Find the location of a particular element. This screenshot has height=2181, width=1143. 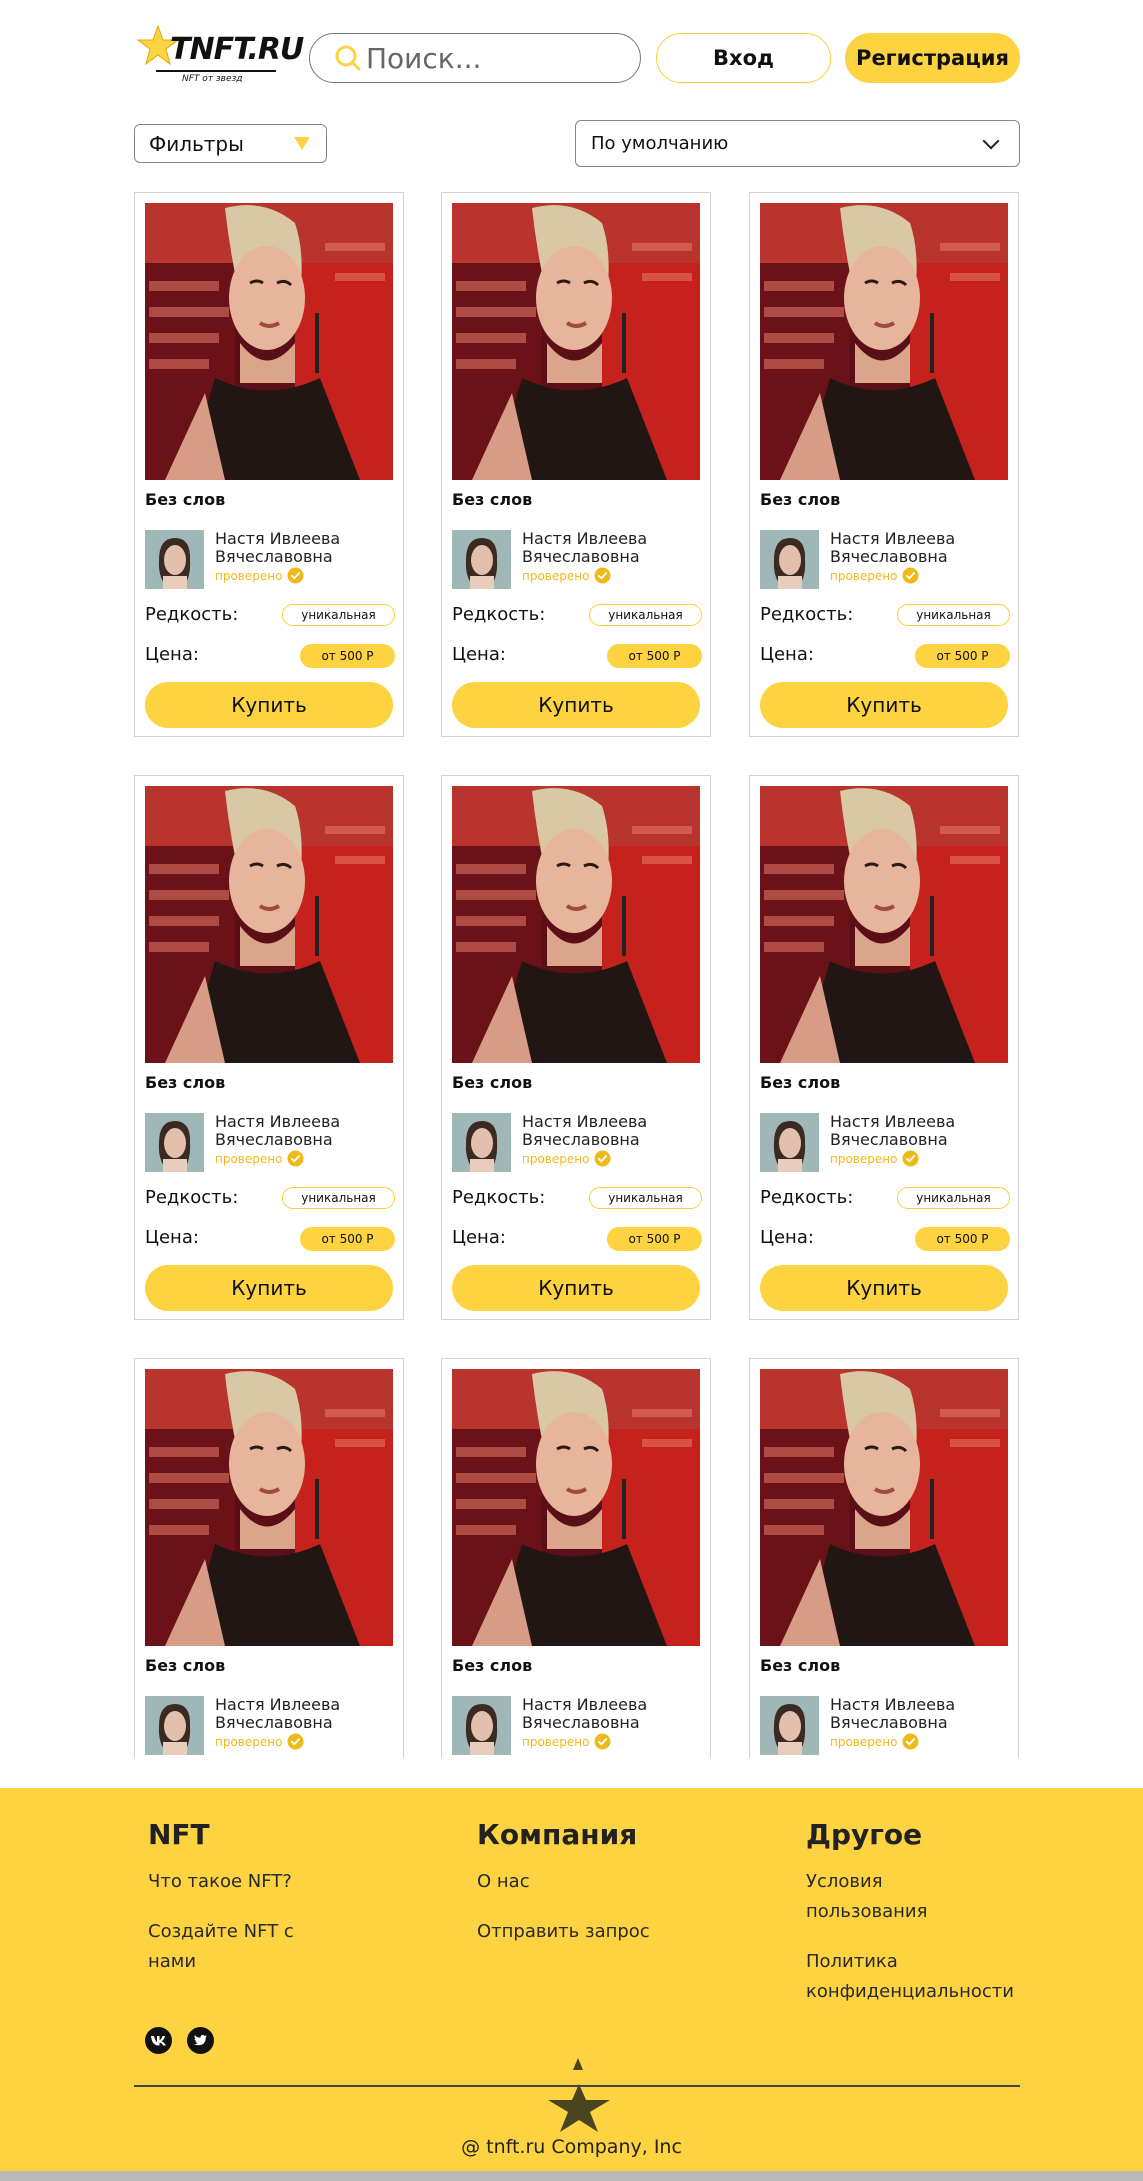

footer-link-send-request: Отправить запрос is located at coordinates (597, 1932).